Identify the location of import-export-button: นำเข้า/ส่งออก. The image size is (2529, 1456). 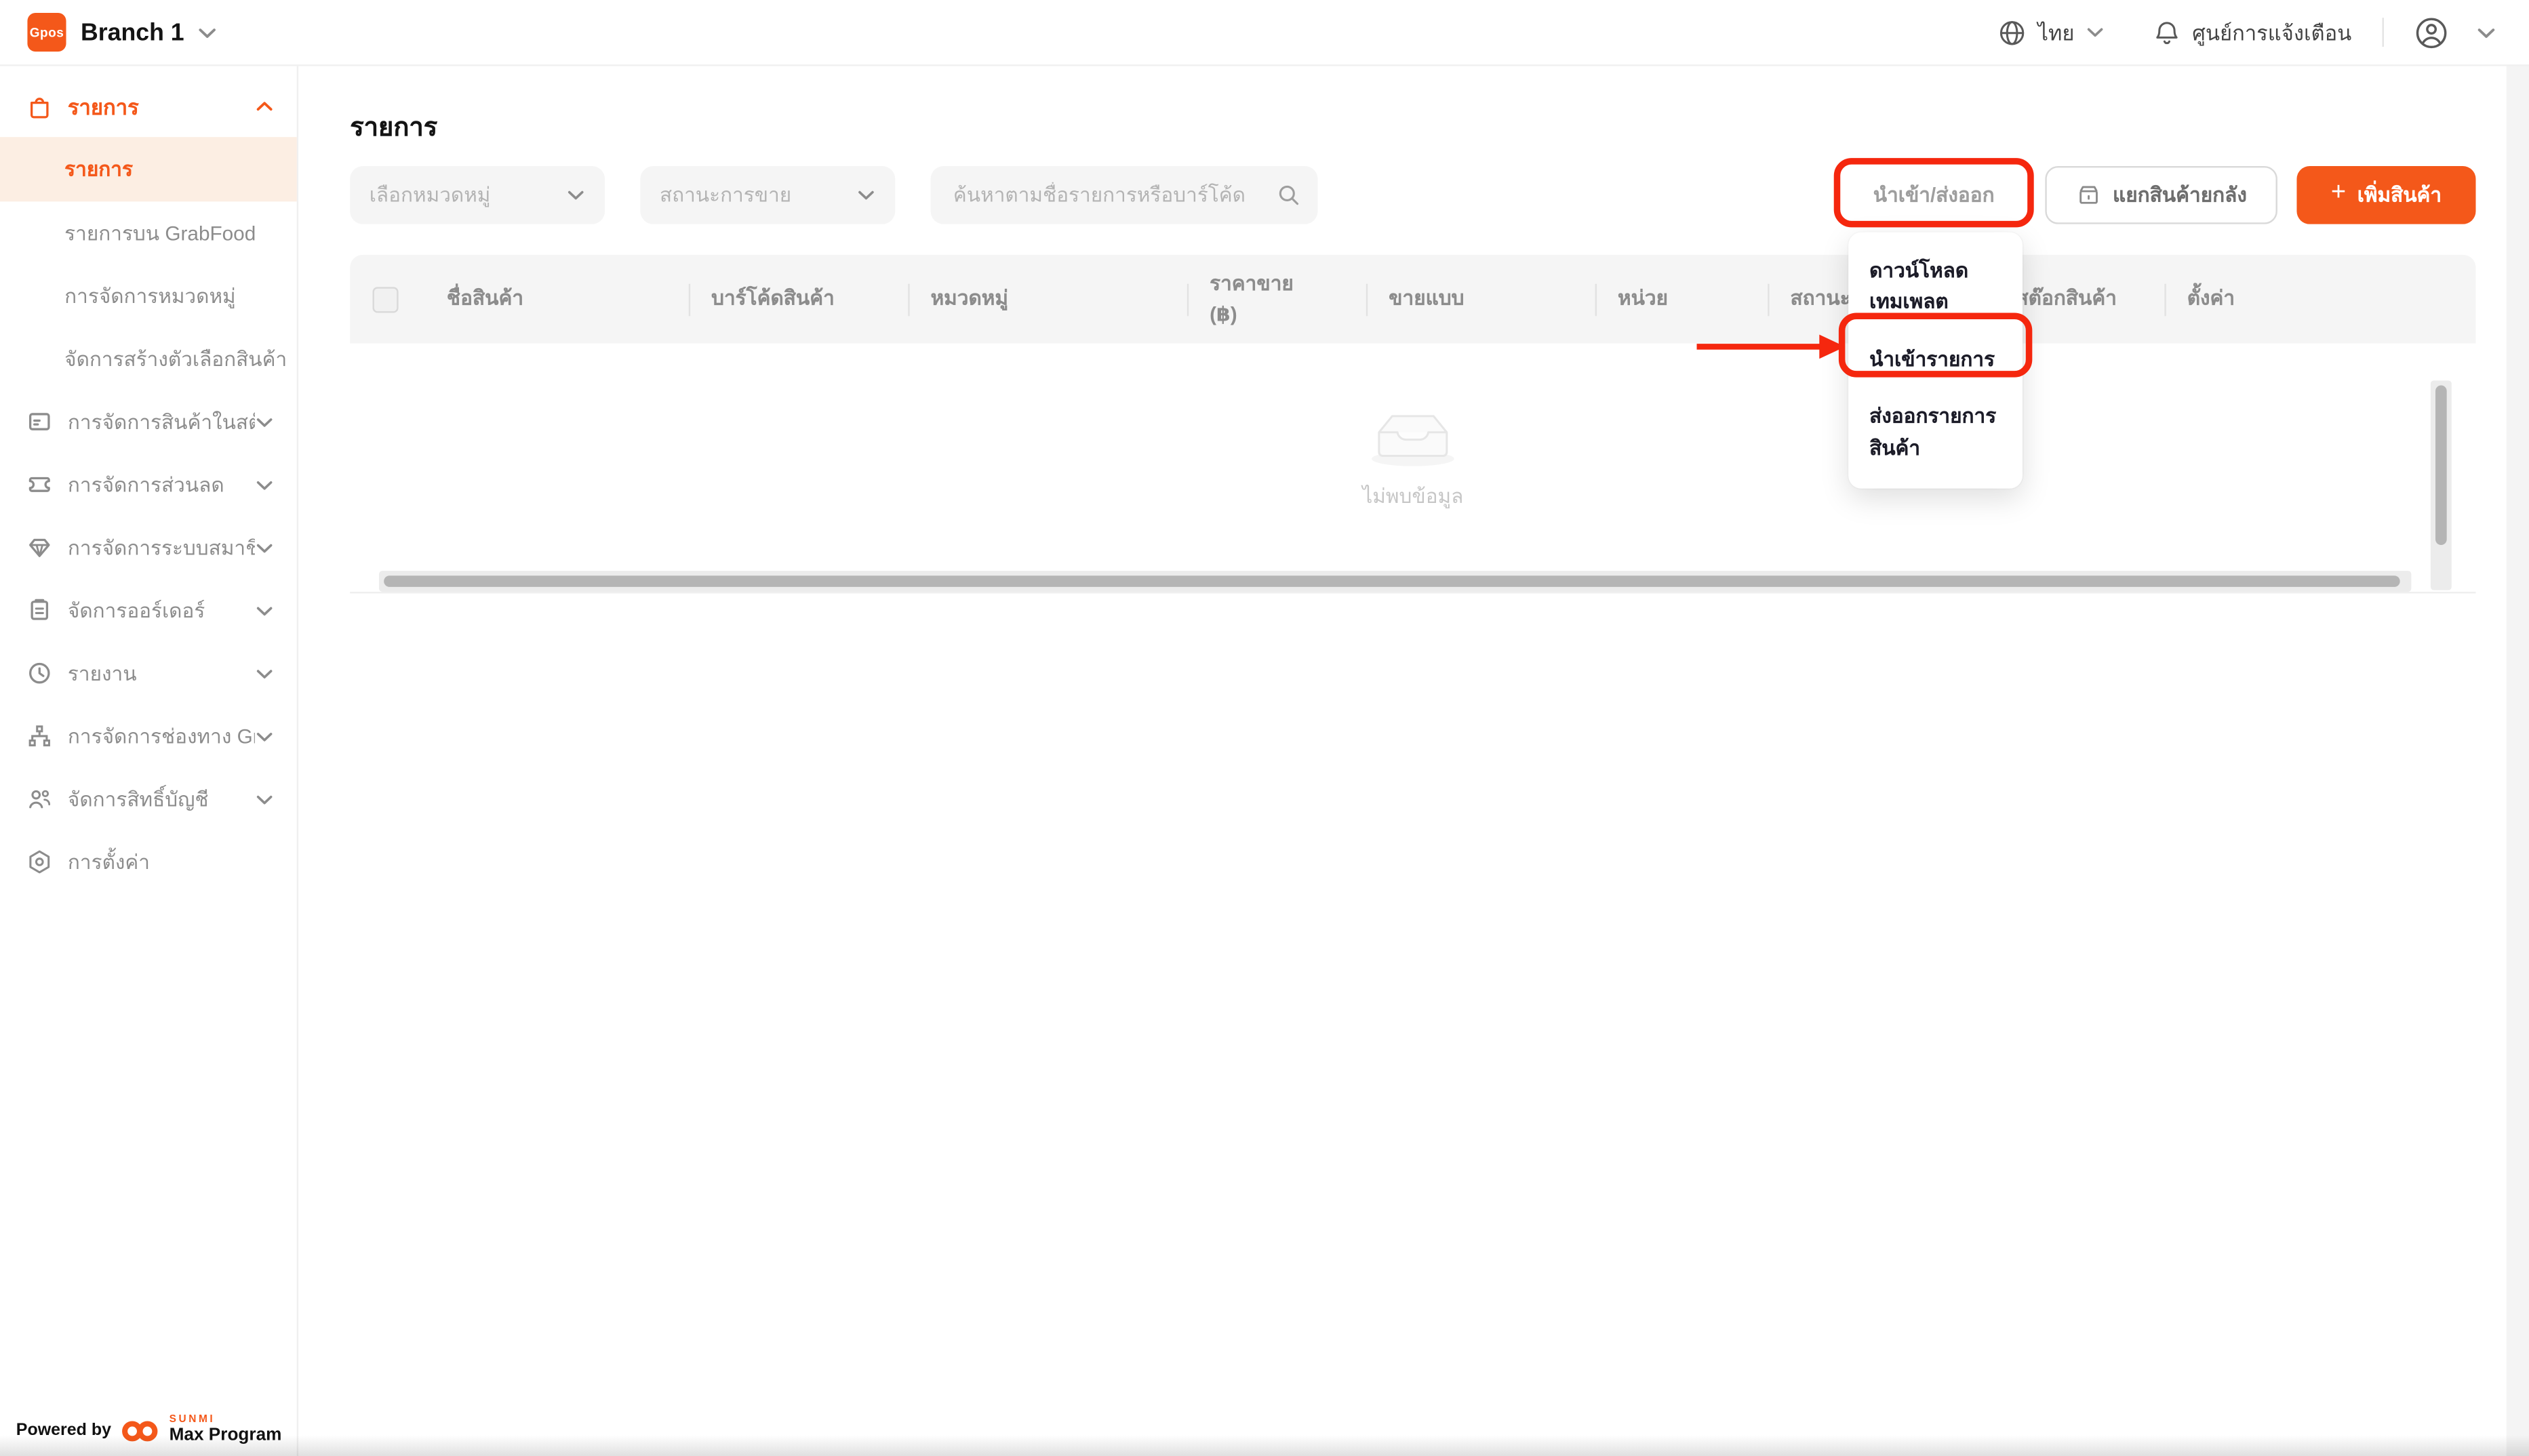
(1933, 195).